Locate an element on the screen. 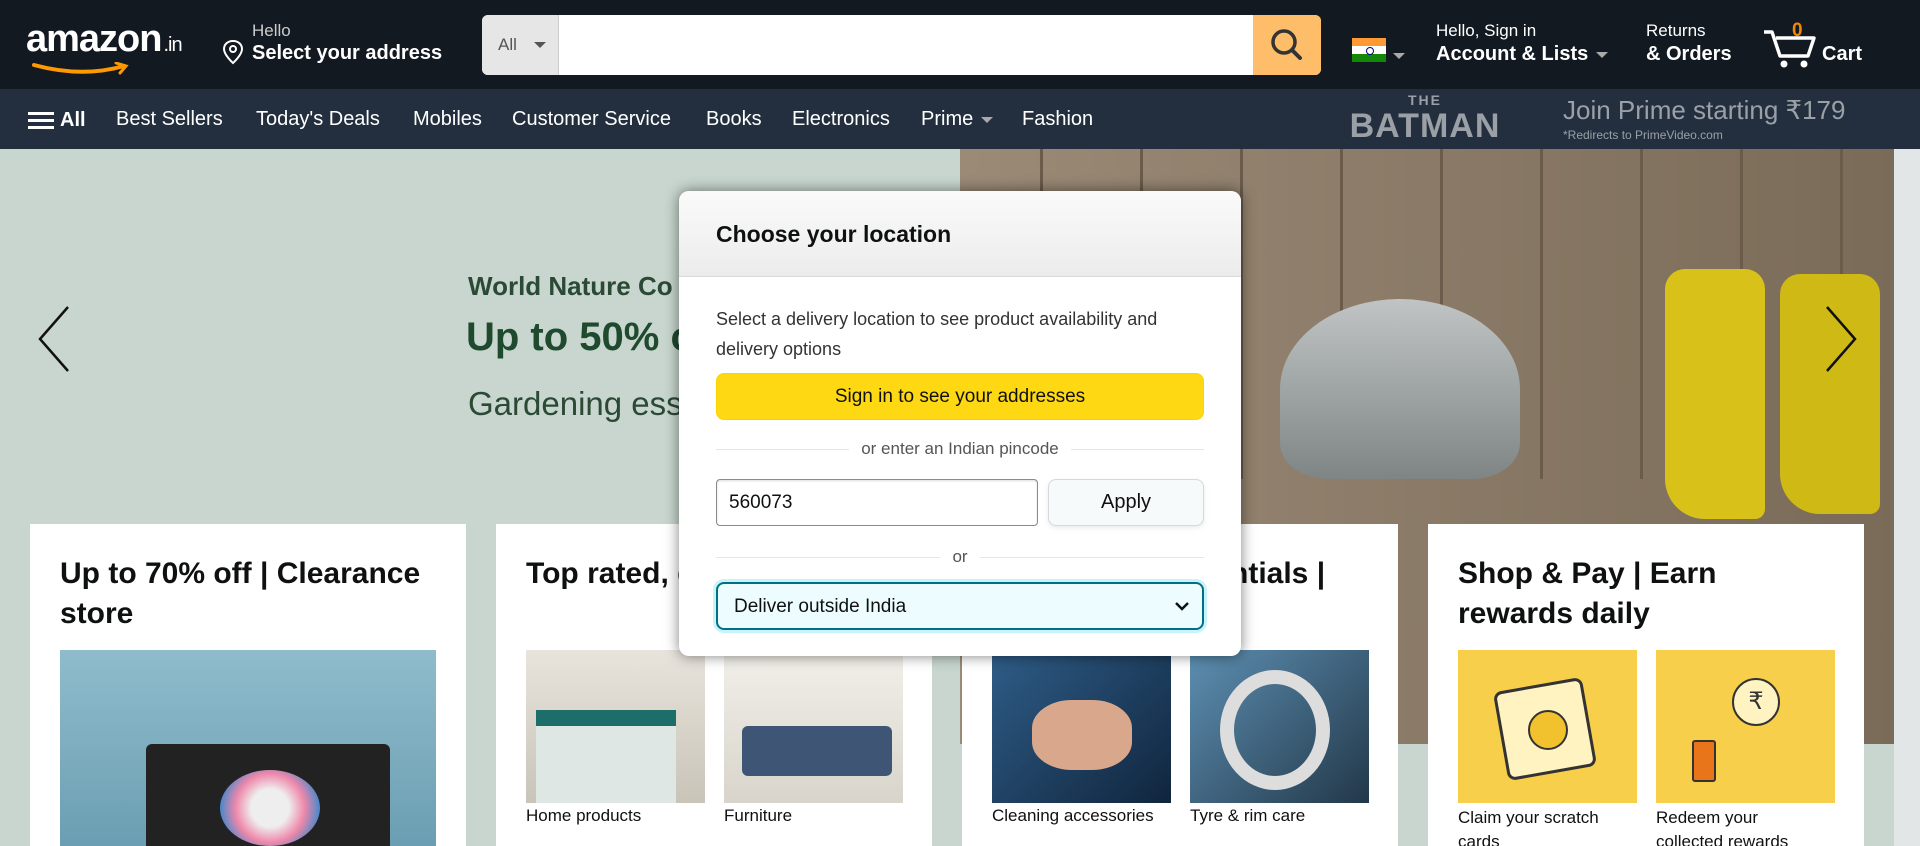 The width and height of the screenshot is (1920, 846). apply-button: Apply is located at coordinates (1126, 502).